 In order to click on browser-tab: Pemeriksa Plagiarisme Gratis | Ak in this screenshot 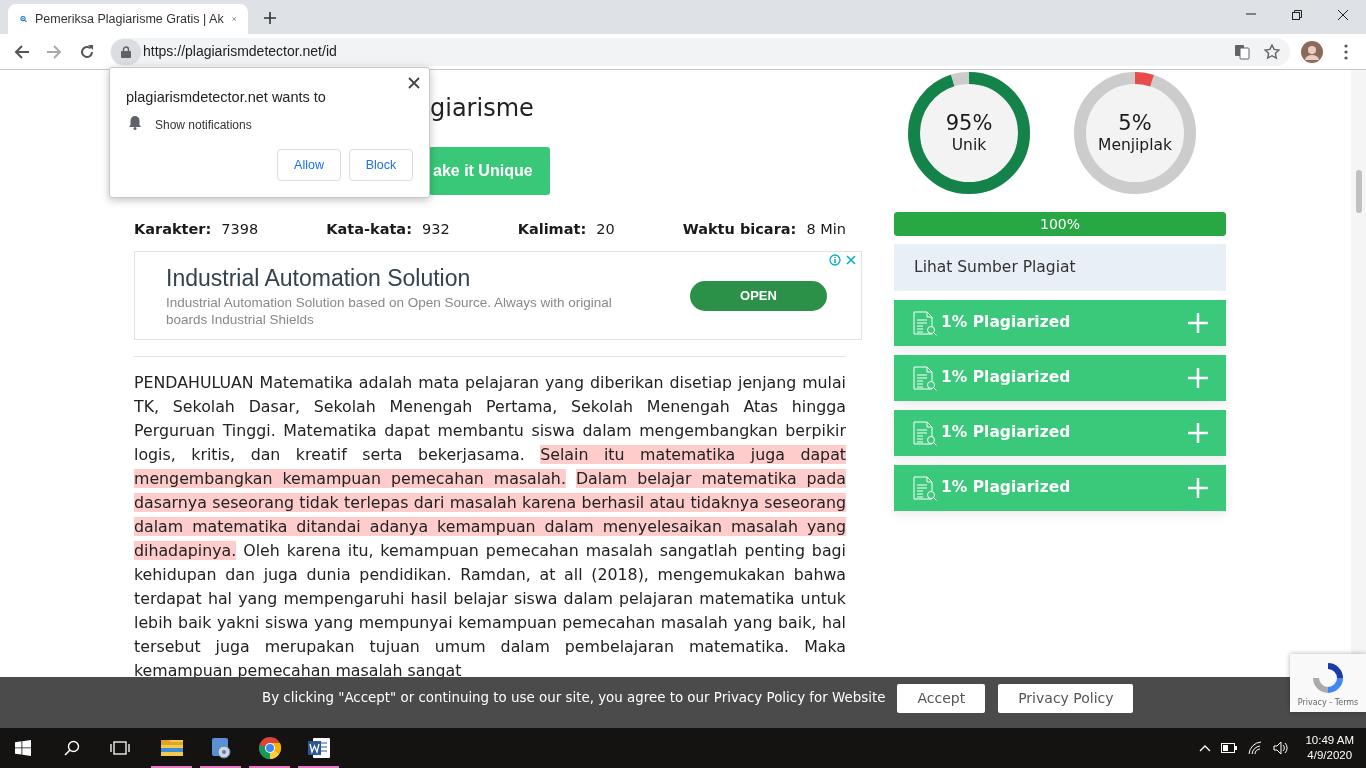, I will do `click(128, 19)`.